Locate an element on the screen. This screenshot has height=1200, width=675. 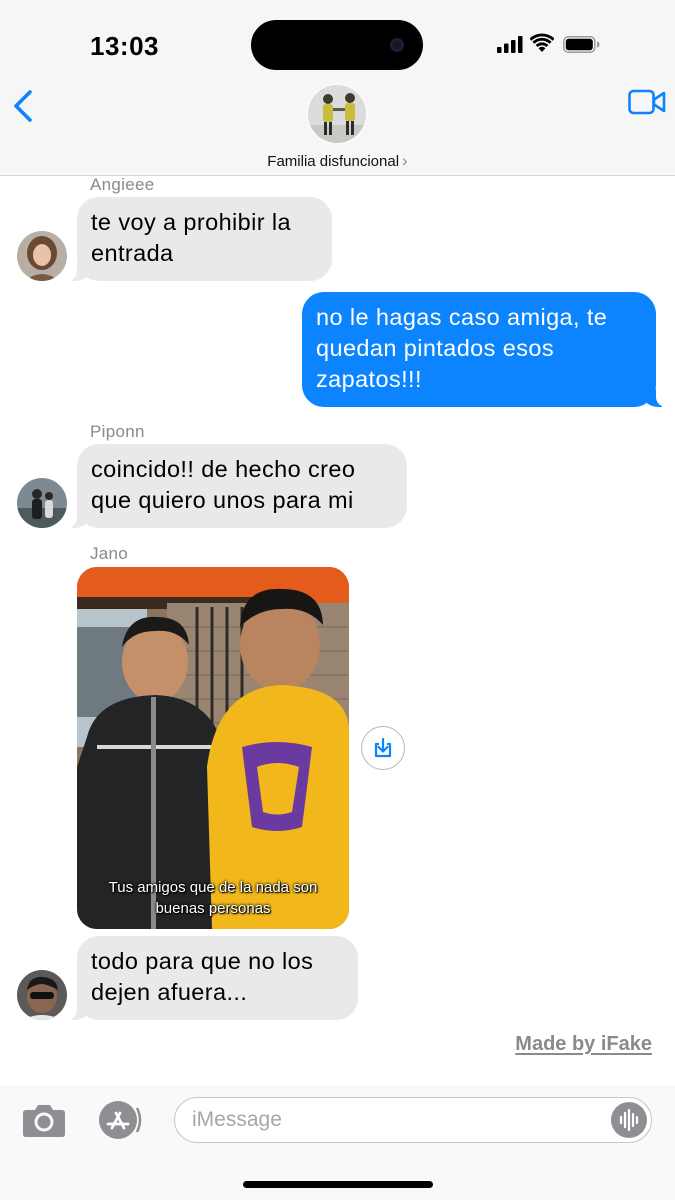
sender-name: Piponn is located at coordinates (117, 431).